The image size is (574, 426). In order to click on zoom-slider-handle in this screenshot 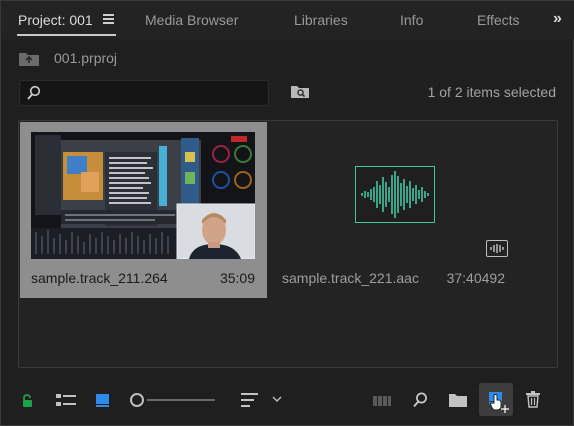, I will do `click(137, 400)`.